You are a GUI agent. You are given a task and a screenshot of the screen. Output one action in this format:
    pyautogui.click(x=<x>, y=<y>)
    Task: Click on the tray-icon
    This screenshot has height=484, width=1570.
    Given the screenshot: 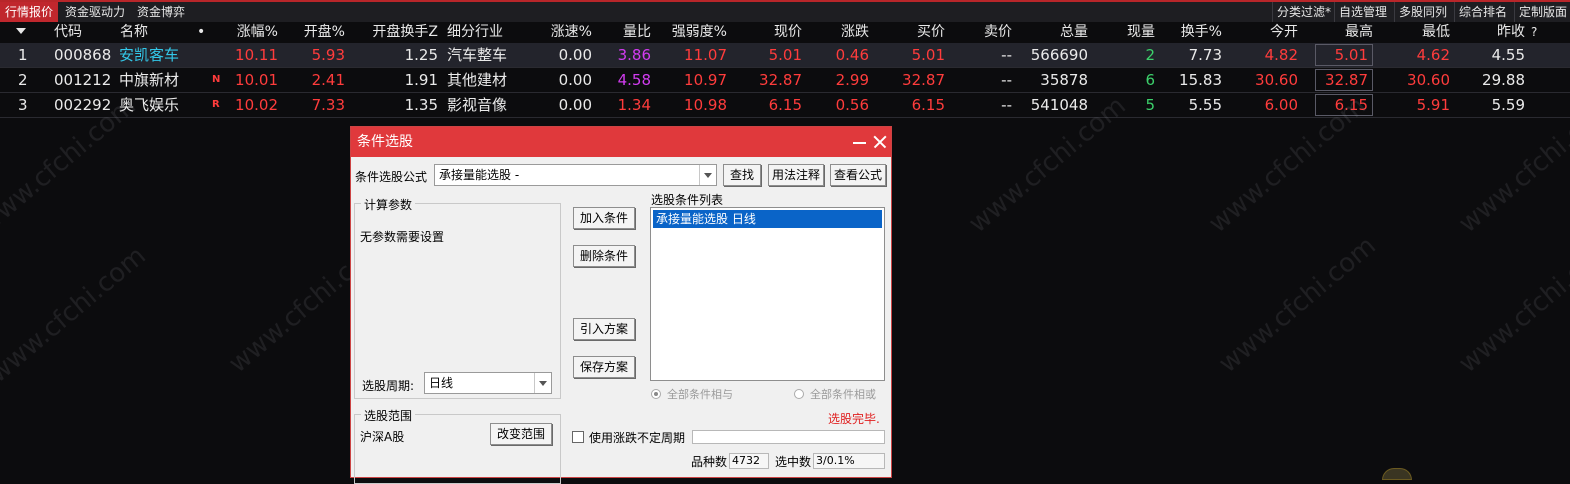 What is the action you would take?
    pyautogui.click(x=1397, y=474)
    